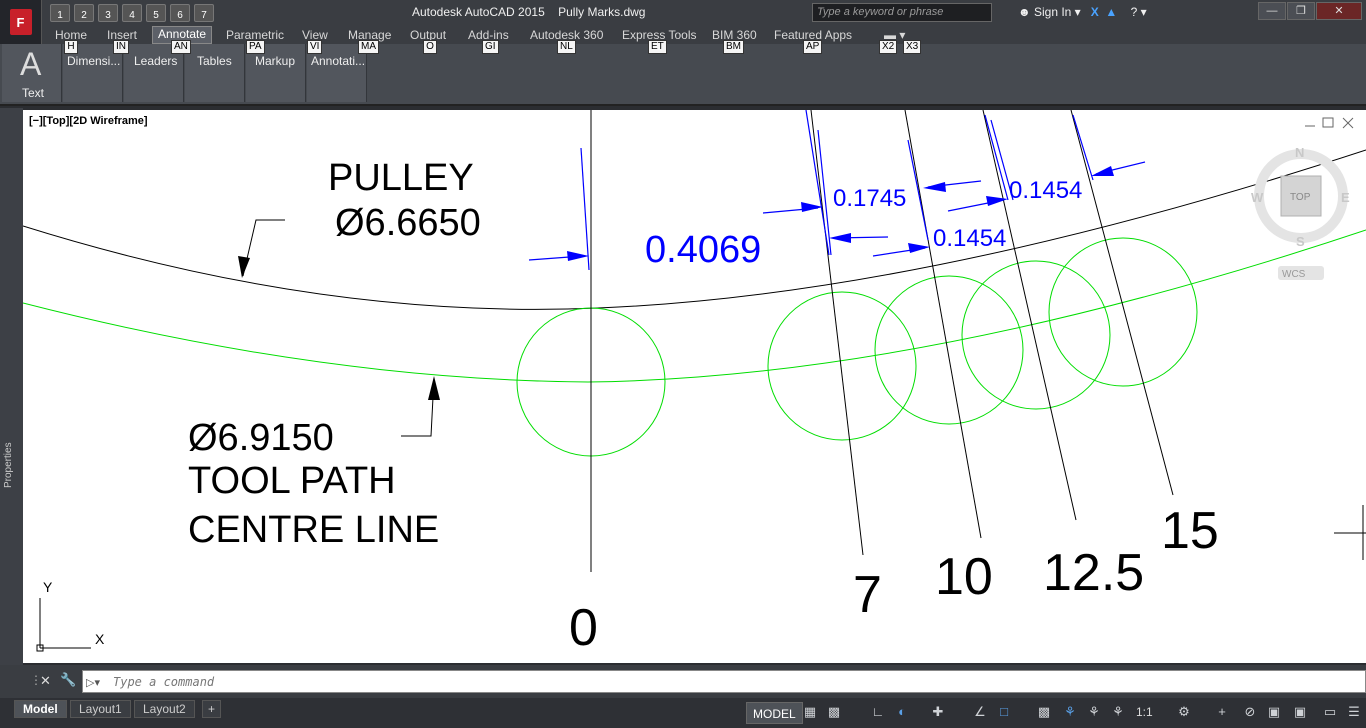 This screenshot has width=1366, height=728. I want to click on keytip: NL, so click(566, 47).